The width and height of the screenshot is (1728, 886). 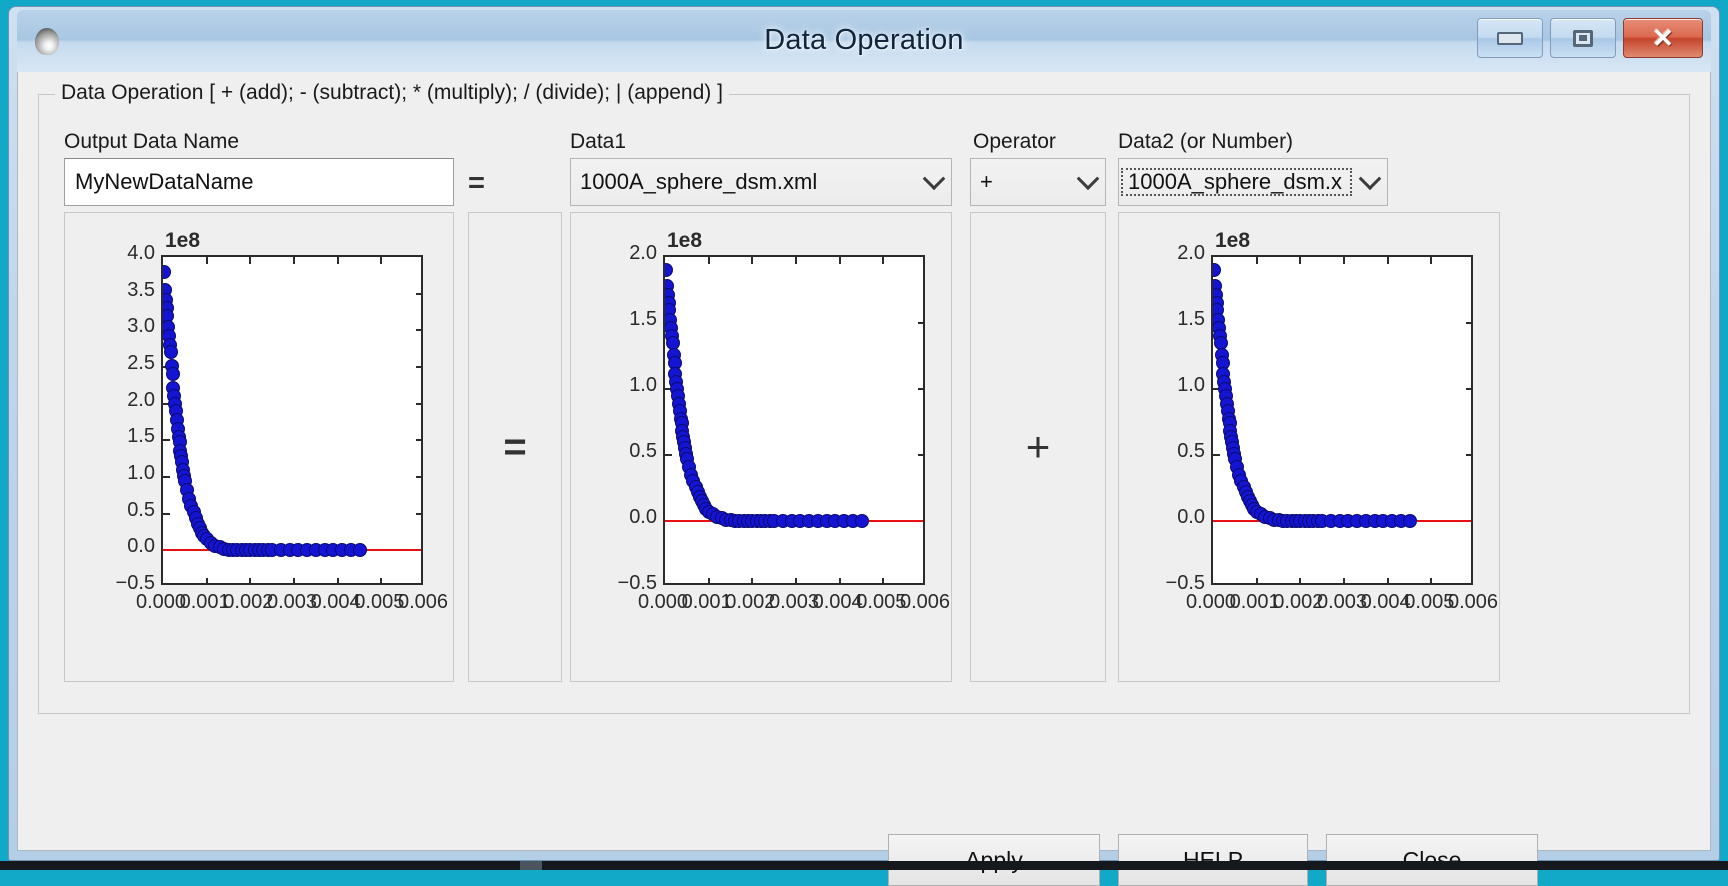 I want to click on close-icon: ✕, so click(x=1663, y=38).